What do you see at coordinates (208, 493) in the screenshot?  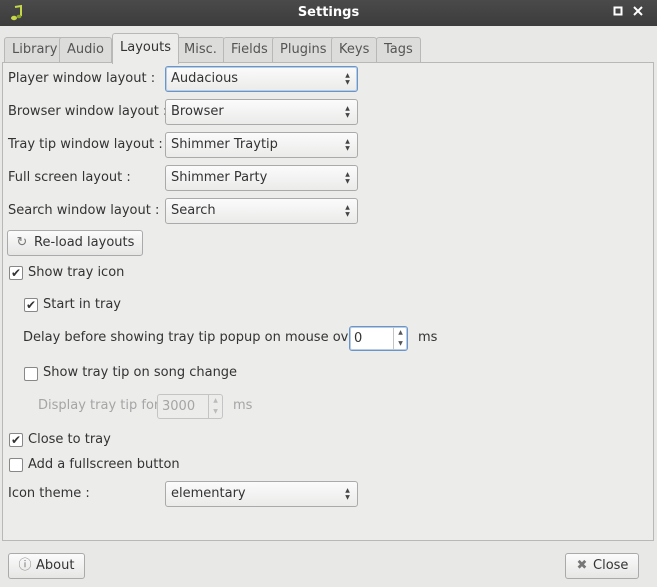 I see `icon-theme-value: elementary` at bounding box center [208, 493].